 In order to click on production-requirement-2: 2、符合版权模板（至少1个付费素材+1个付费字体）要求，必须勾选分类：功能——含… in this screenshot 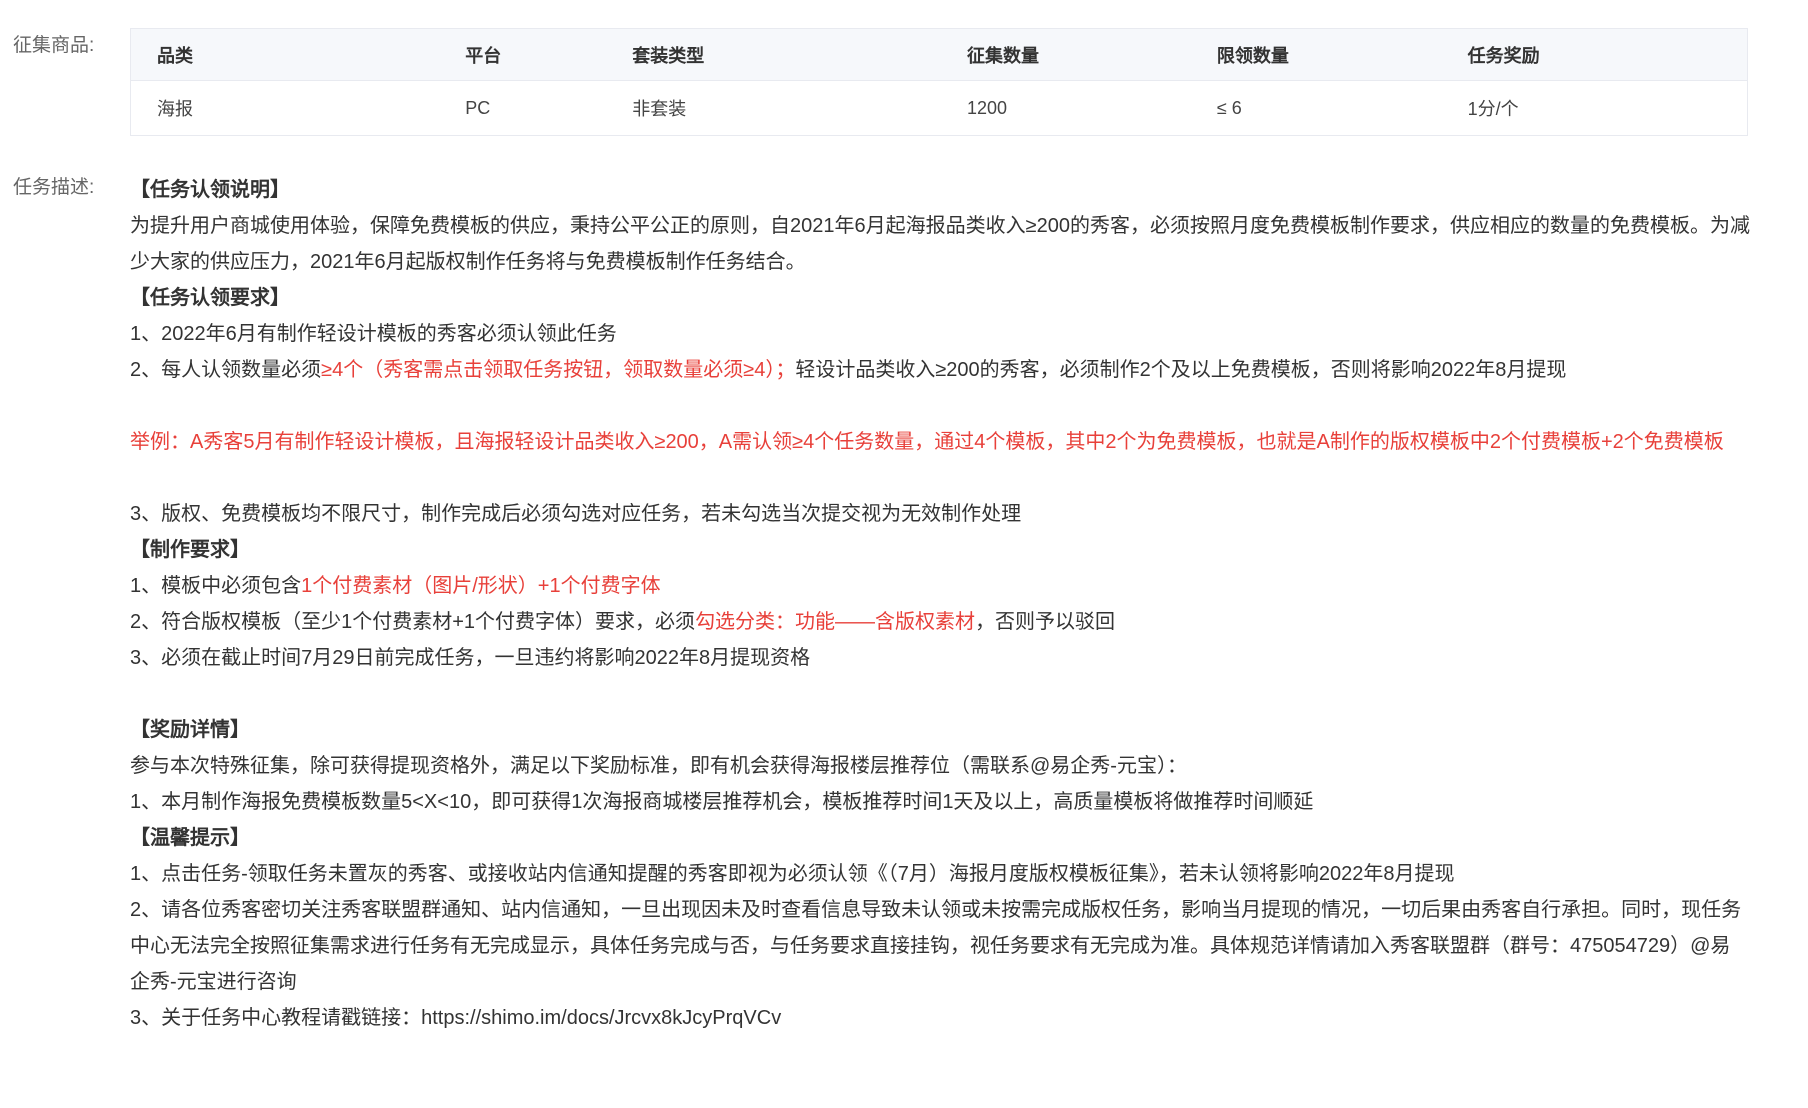, I will do `click(940, 622)`.